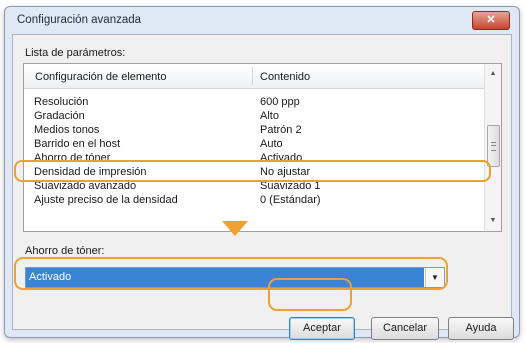 The image size is (526, 343). What do you see at coordinates (493, 74) in the screenshot?
I see `scroll-up-icon: ▲` at bounding box center [493, 74].